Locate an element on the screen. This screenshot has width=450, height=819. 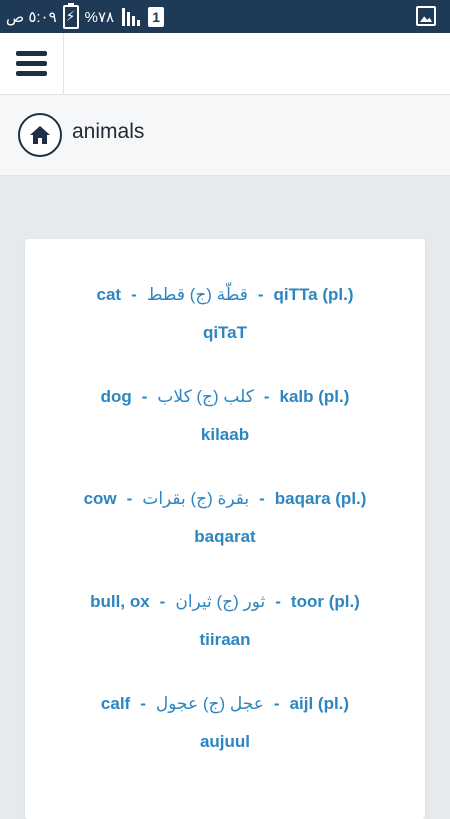
home-button is located at coordinates (40, 135).